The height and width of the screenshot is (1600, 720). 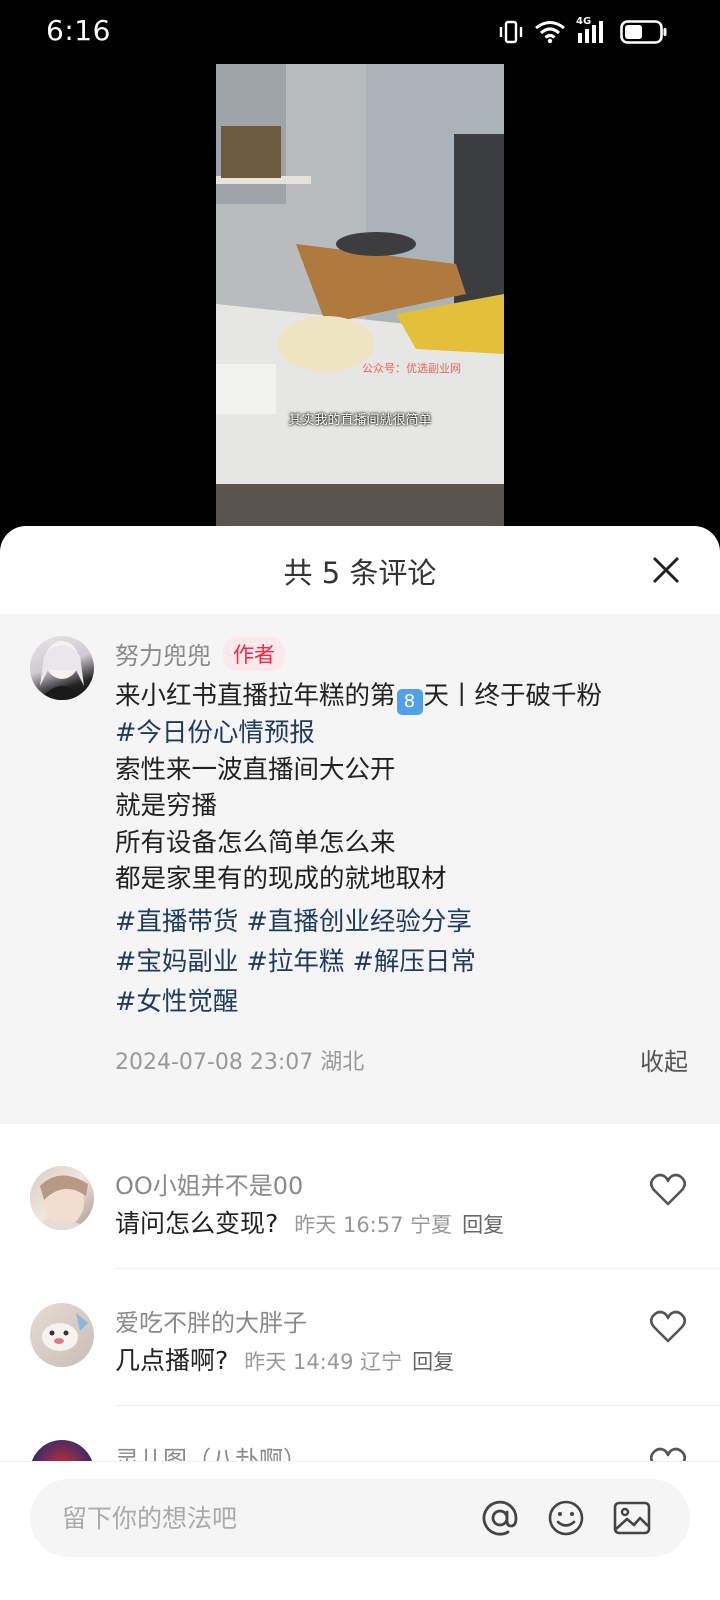 What do you see at coordinates (632, 1518) in the screenshot?
I see `image-icon` at bounding box center [632, 1518].